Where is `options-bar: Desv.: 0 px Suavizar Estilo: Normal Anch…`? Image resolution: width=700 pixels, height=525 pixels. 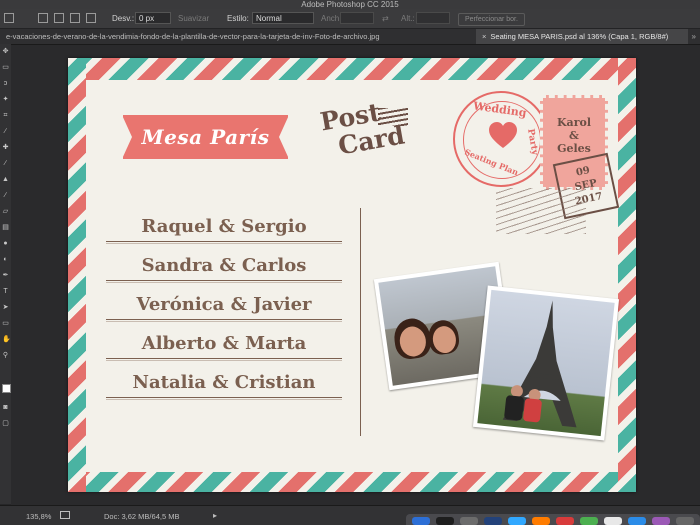 options-bar: Desv.: 0 px Suavizar Estilo: Normal Anch… is located at coordinates (350, 19).